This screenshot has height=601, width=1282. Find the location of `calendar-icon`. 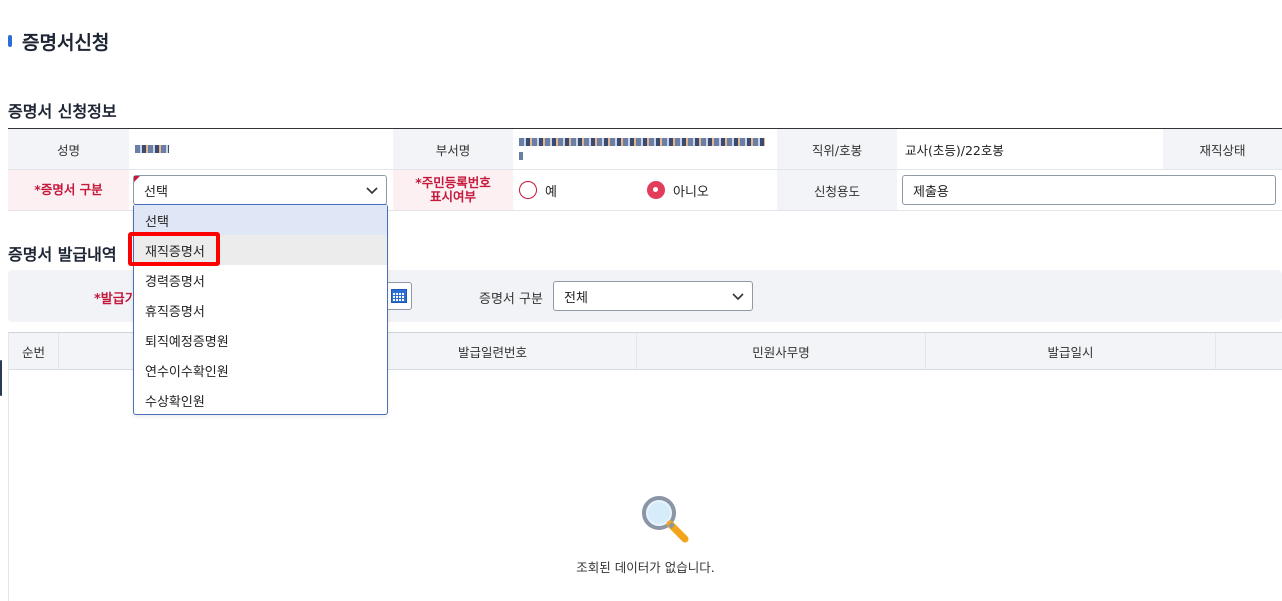

calendar-icon is located at coordinates (399, 296).